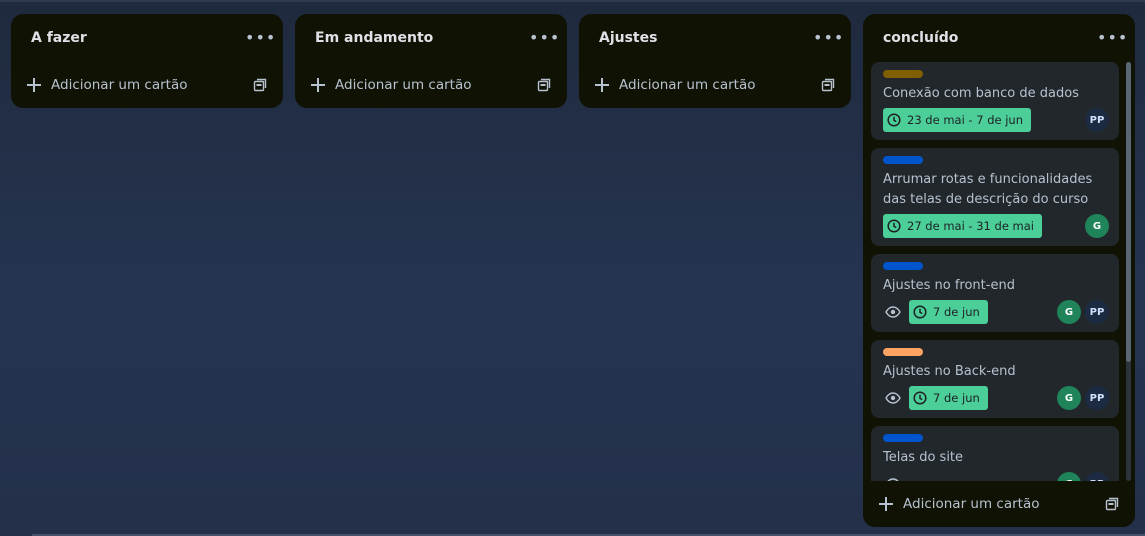 Image resolution: width=1145 pixels, height=536 pixels. I want to click on card-badges-left, so click(896, 478).